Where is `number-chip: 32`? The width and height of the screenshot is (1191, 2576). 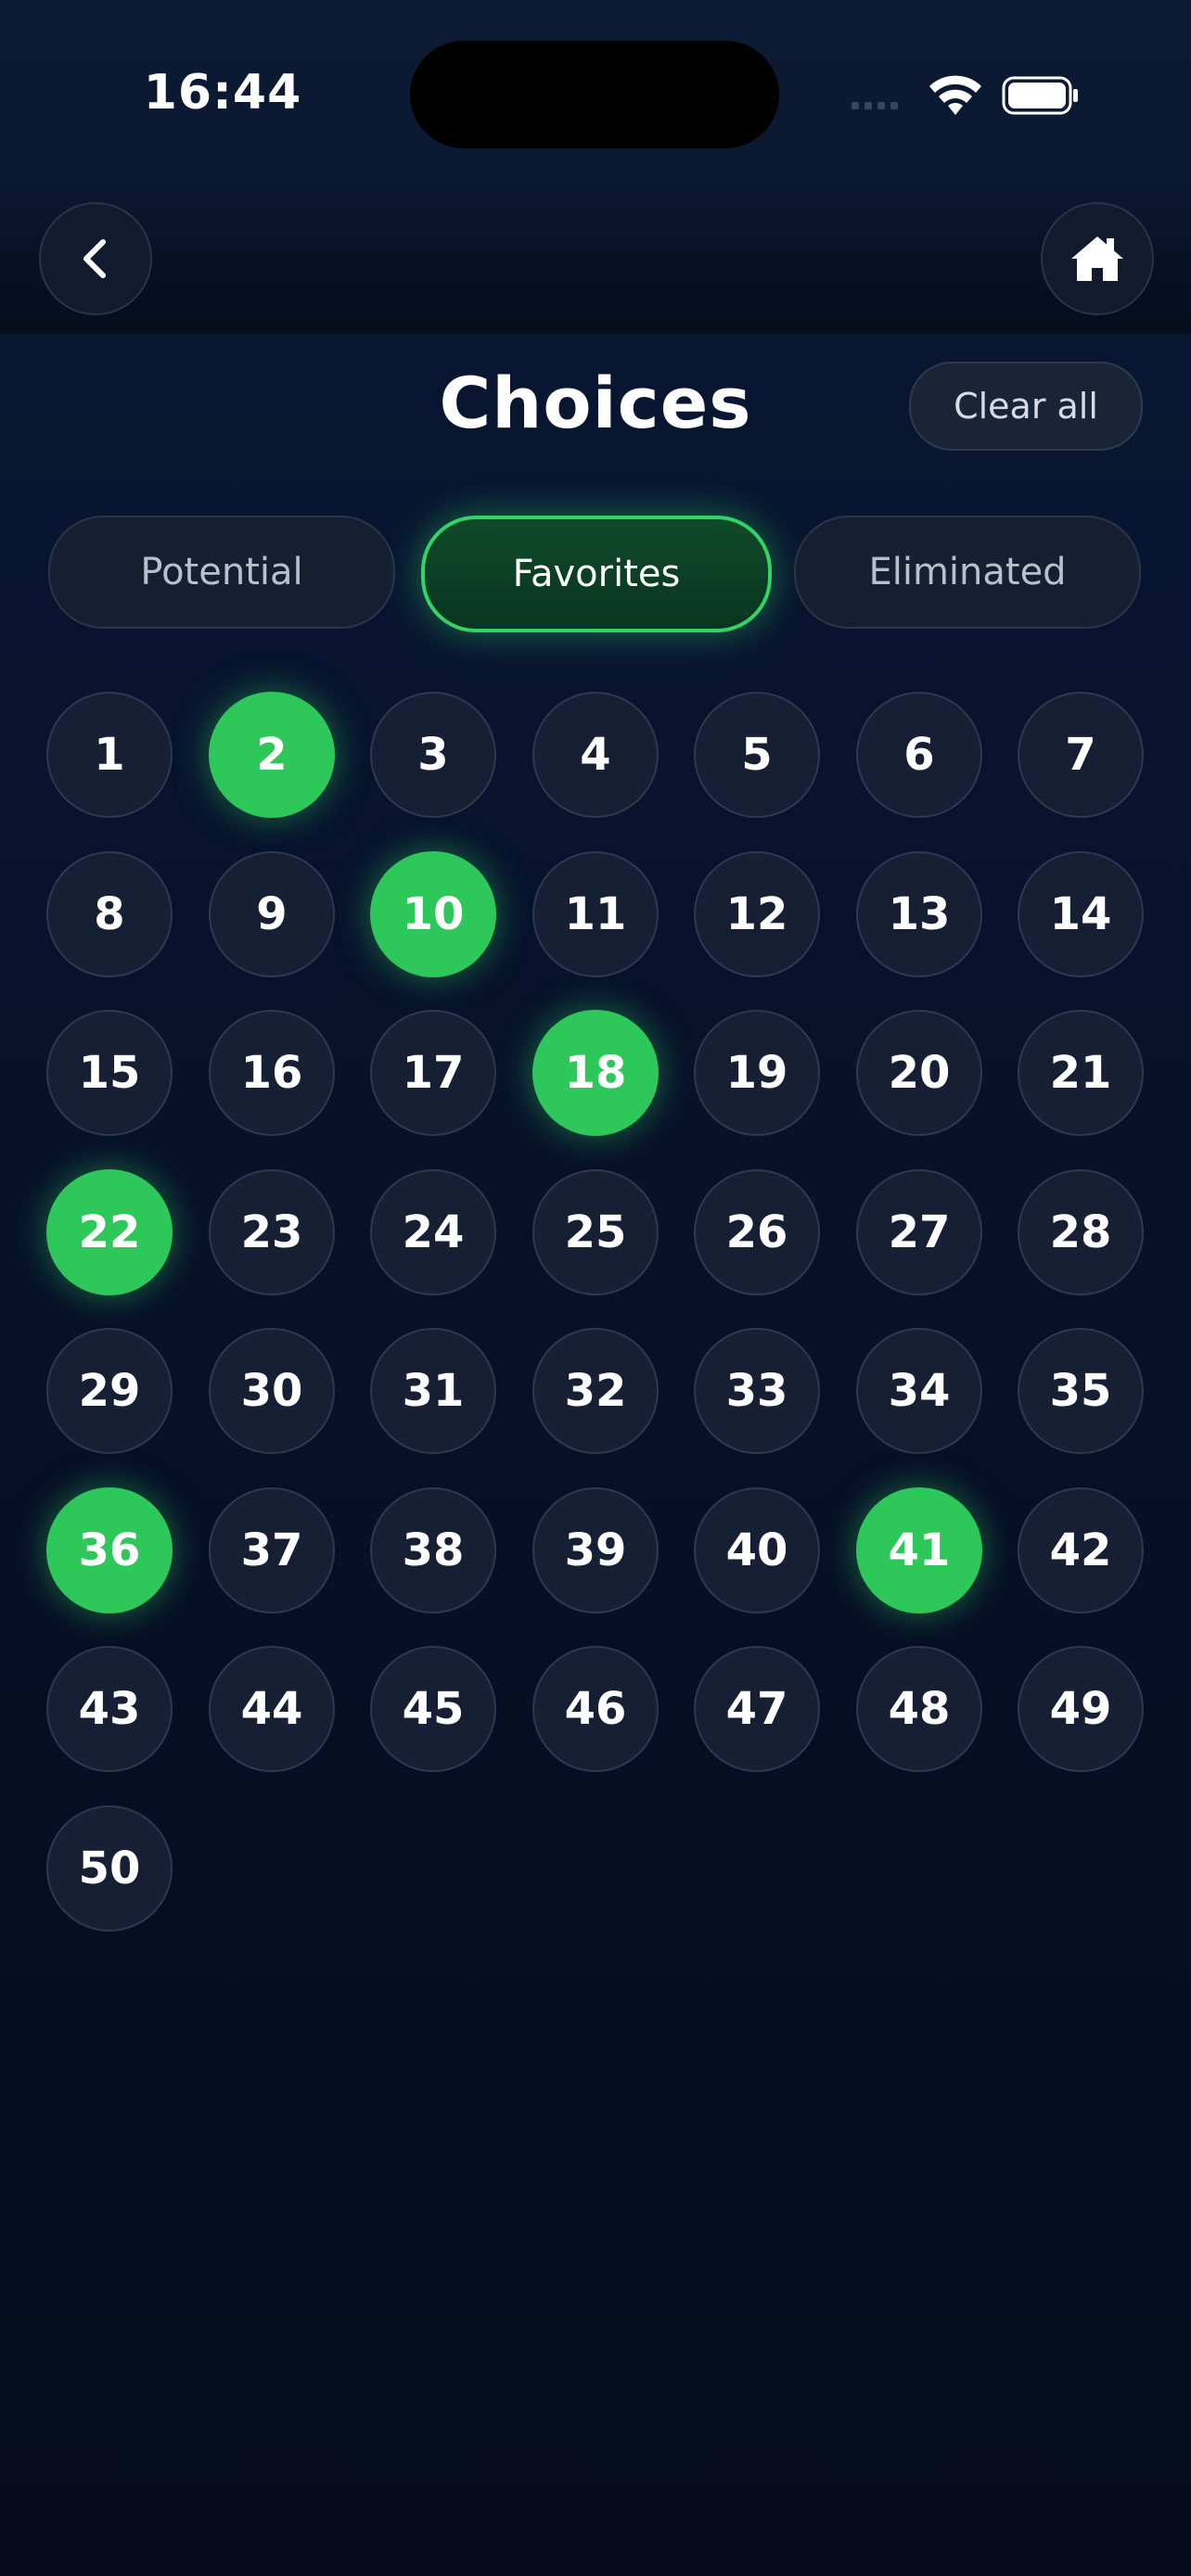
number-chip: 32 is located at coordinates (595, 1391).